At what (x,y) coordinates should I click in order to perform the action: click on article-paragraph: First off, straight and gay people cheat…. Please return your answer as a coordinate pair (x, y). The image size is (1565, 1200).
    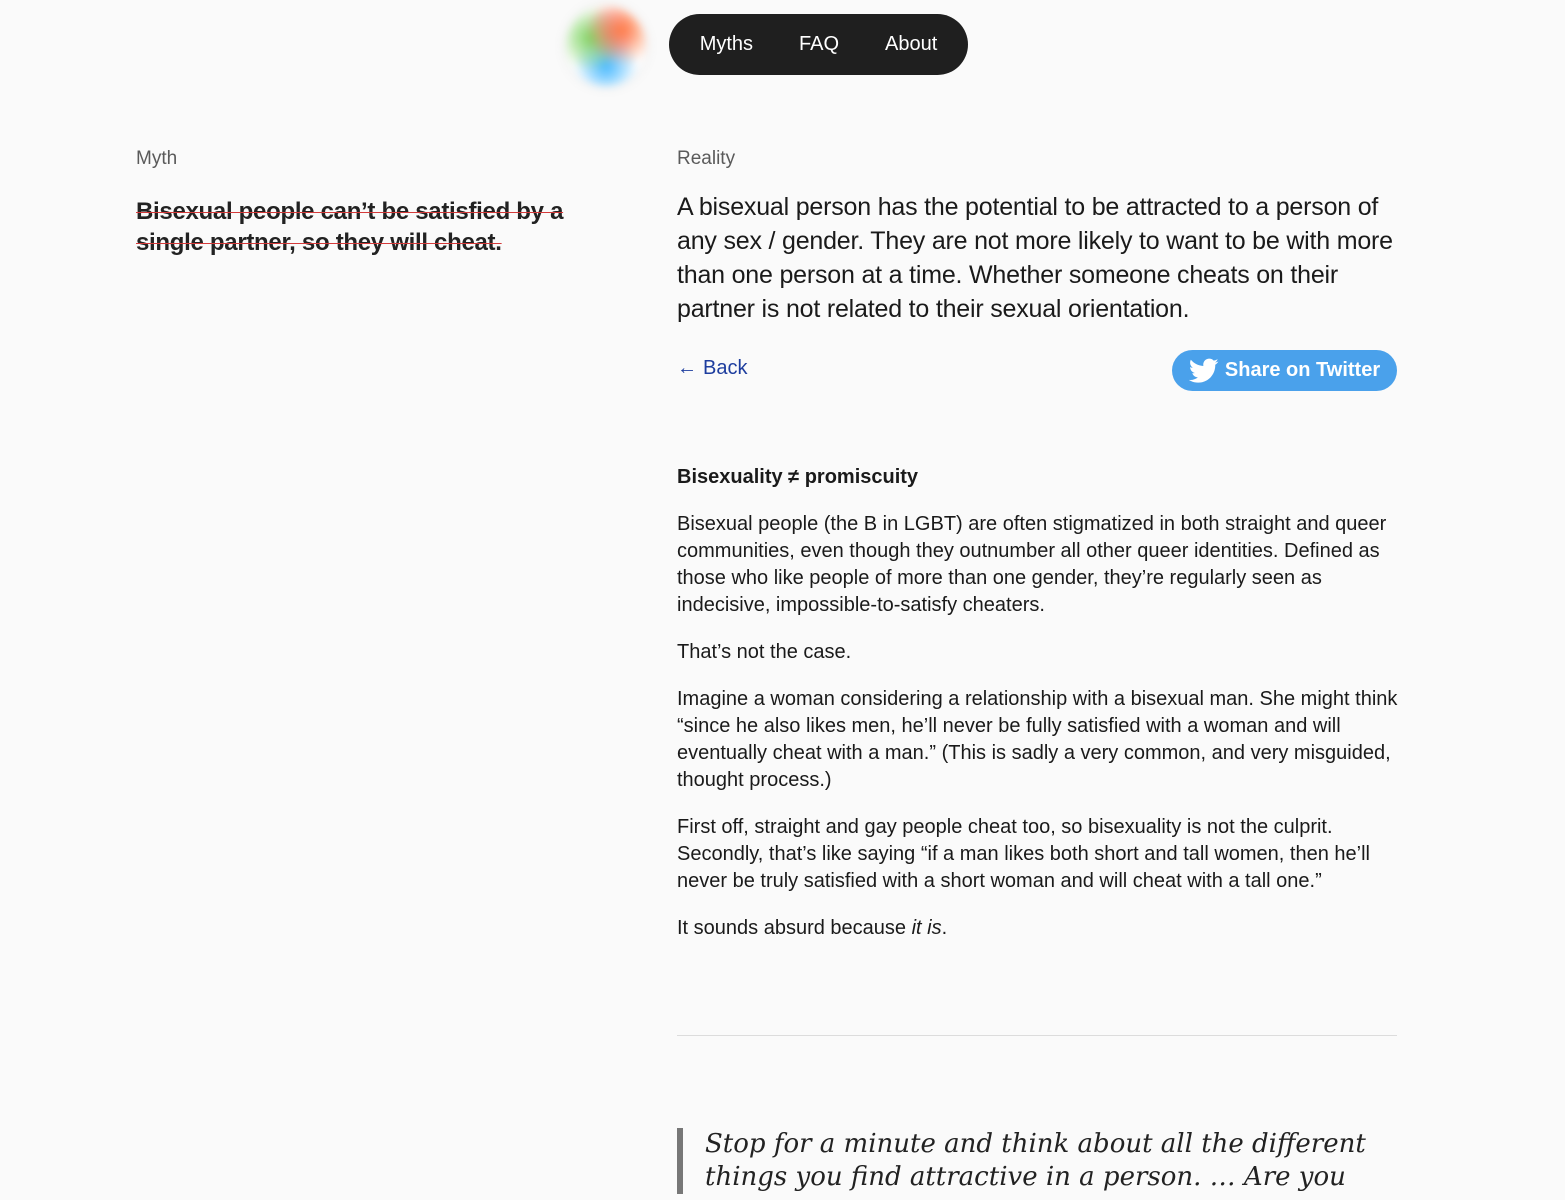
    Looking at the image, I should click on (1023, 854).